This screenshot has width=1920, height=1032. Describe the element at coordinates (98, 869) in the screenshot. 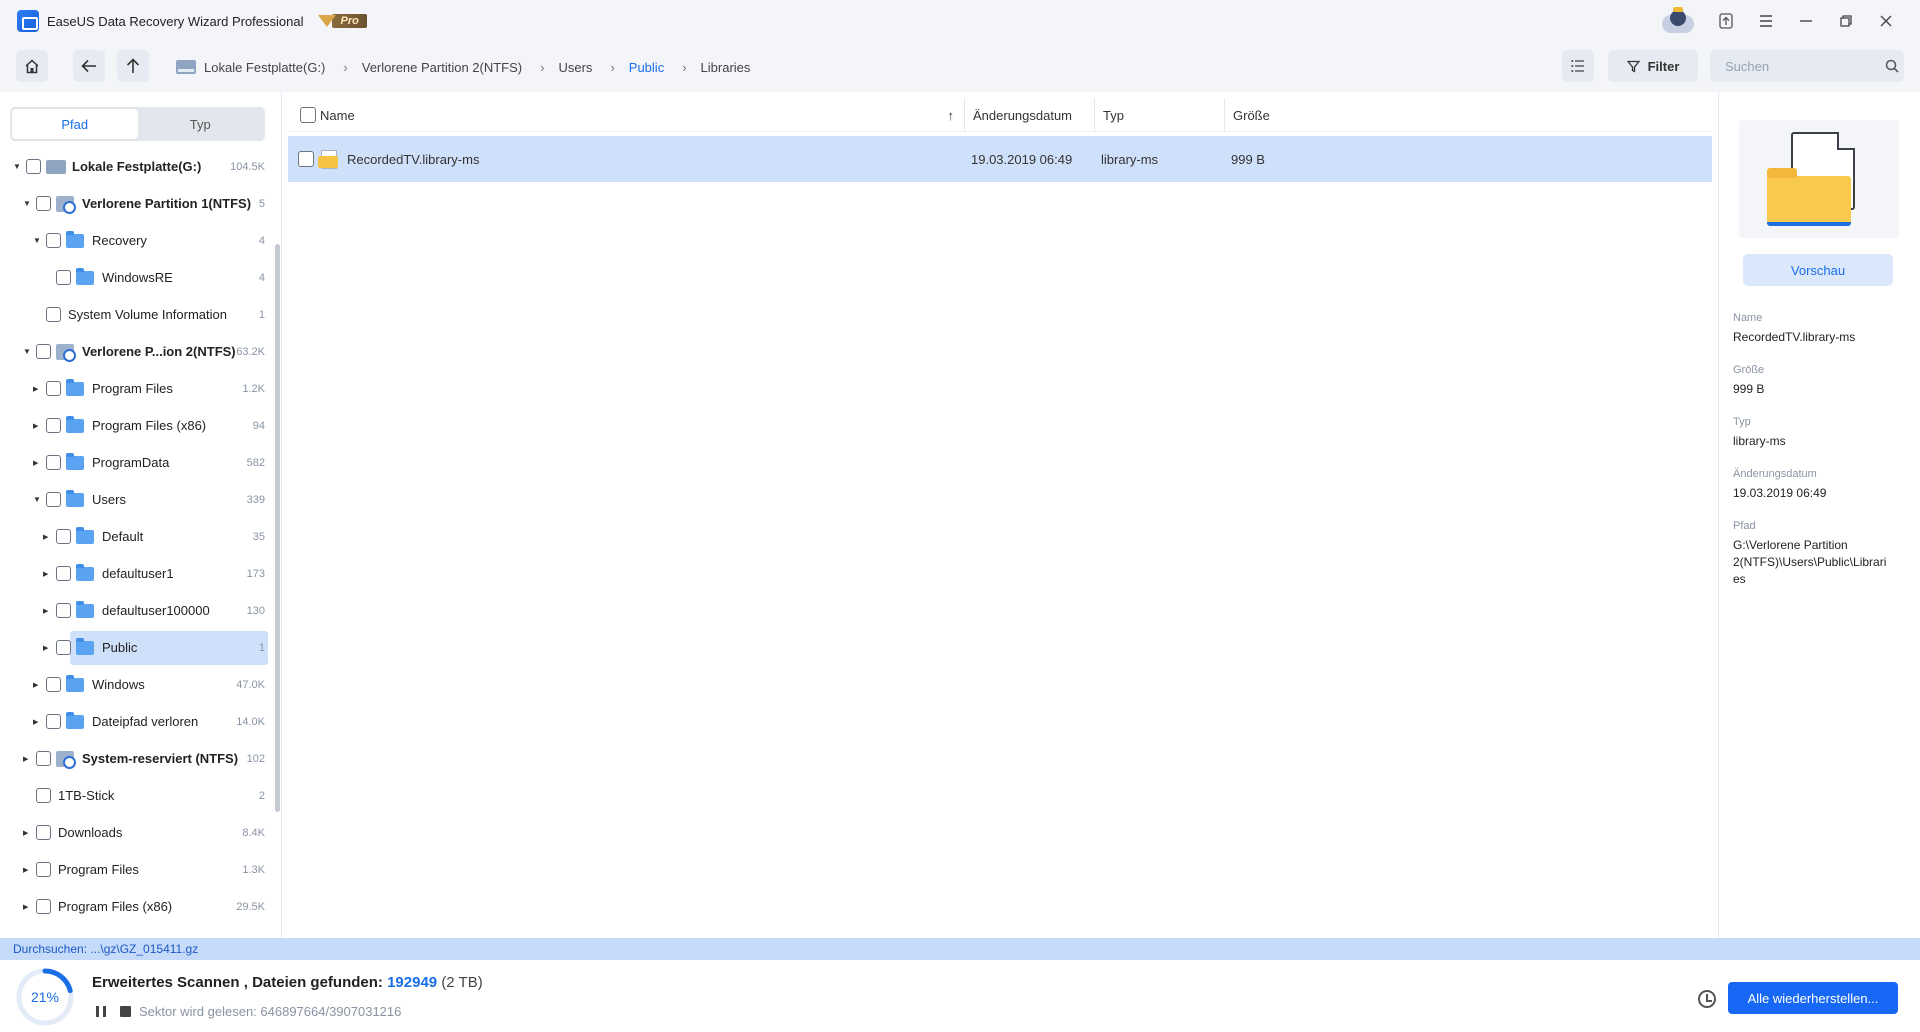

I see `tree-item-label: Program Files` at that location.